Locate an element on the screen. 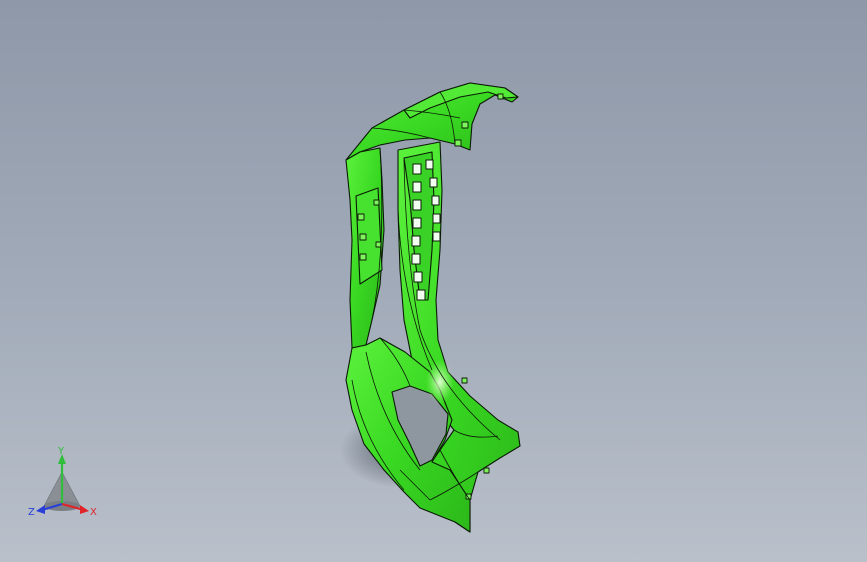 The image size is (867, 562). x-axis-label: X is located at coordinates (93, 512).